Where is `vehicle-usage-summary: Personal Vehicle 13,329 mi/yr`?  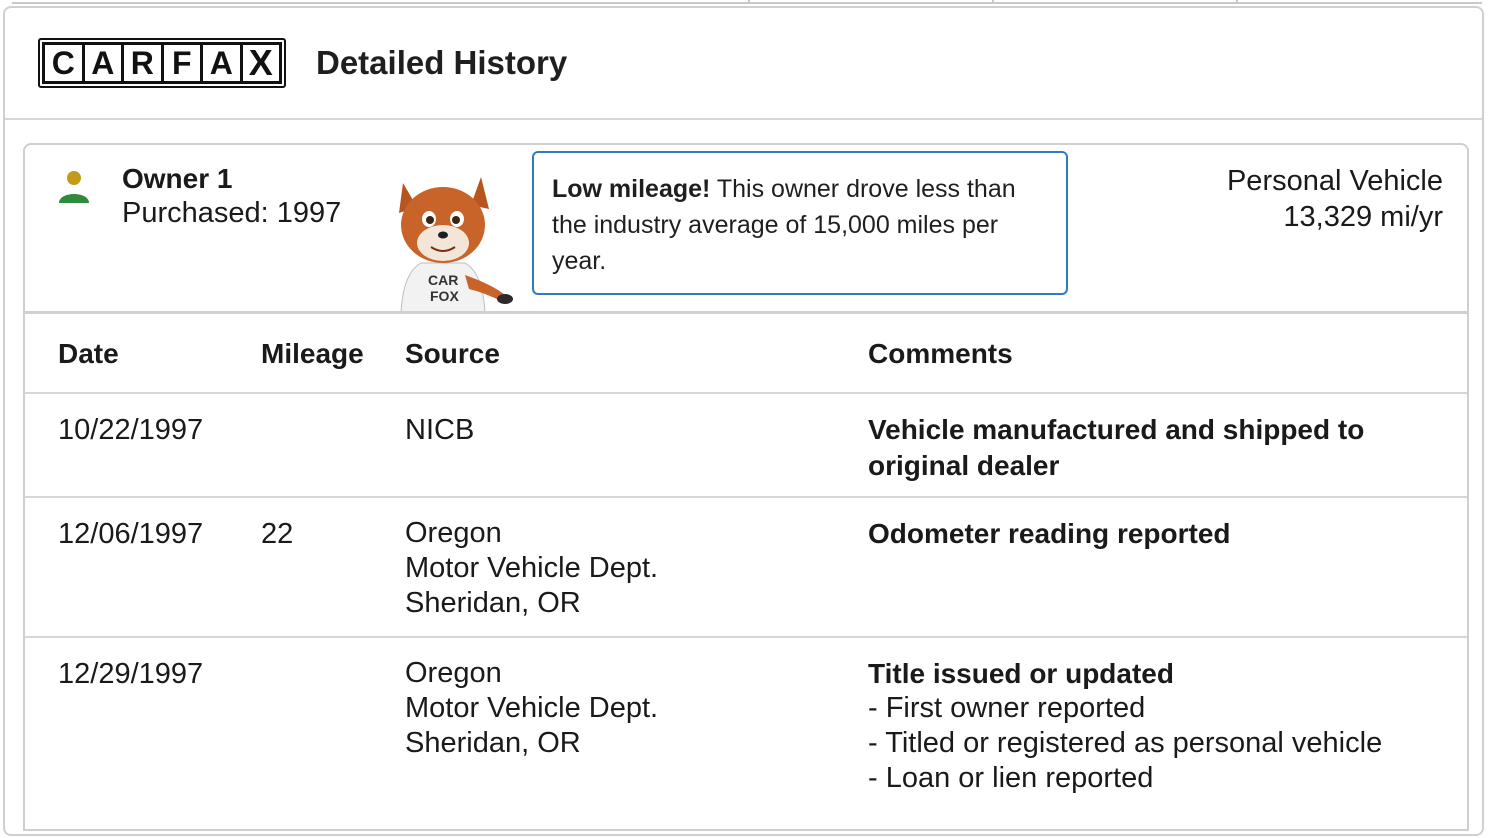
vehicle-usage-summary: Personal Vehicle 13,329 mi/yr is located at coordinates (1335, 199).